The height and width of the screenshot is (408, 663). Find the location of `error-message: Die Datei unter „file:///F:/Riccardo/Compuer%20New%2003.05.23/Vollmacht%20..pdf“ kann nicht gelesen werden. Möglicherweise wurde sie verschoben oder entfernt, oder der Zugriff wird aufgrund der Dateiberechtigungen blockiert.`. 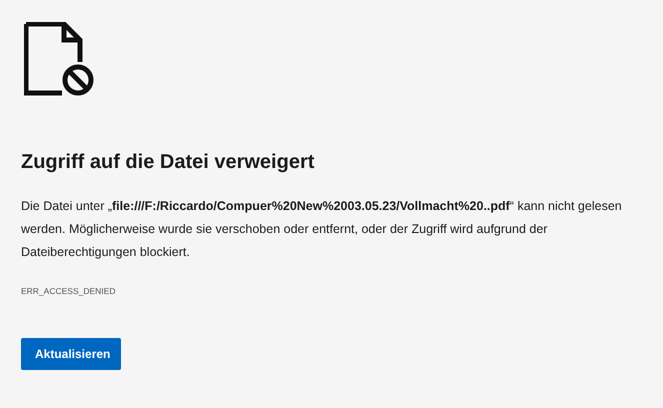

error-message: Die Datei unter „file:///F:/Riccardo/Compuer%20New%2003.05.23/Vollmacht%20..pdf“ kann nicht gelesen werden. Möglicherweise wurde sie verschoben oder entfernt, oder der Zugriff wird aufgrund der Dateiberechtigungen blockiert. is located at coordinates (322, 229).